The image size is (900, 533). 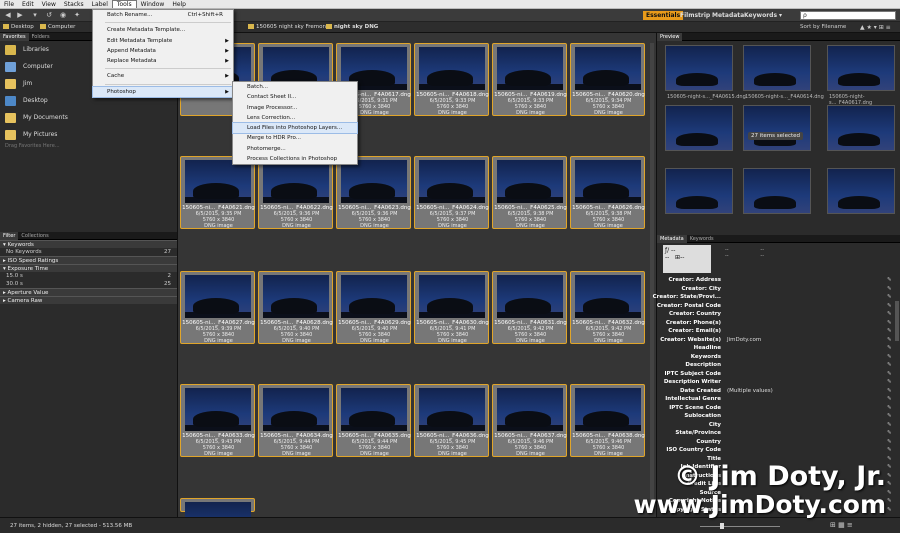 I want to click on metadata-row: Description Writer ✎, so click(x=775, y=382).